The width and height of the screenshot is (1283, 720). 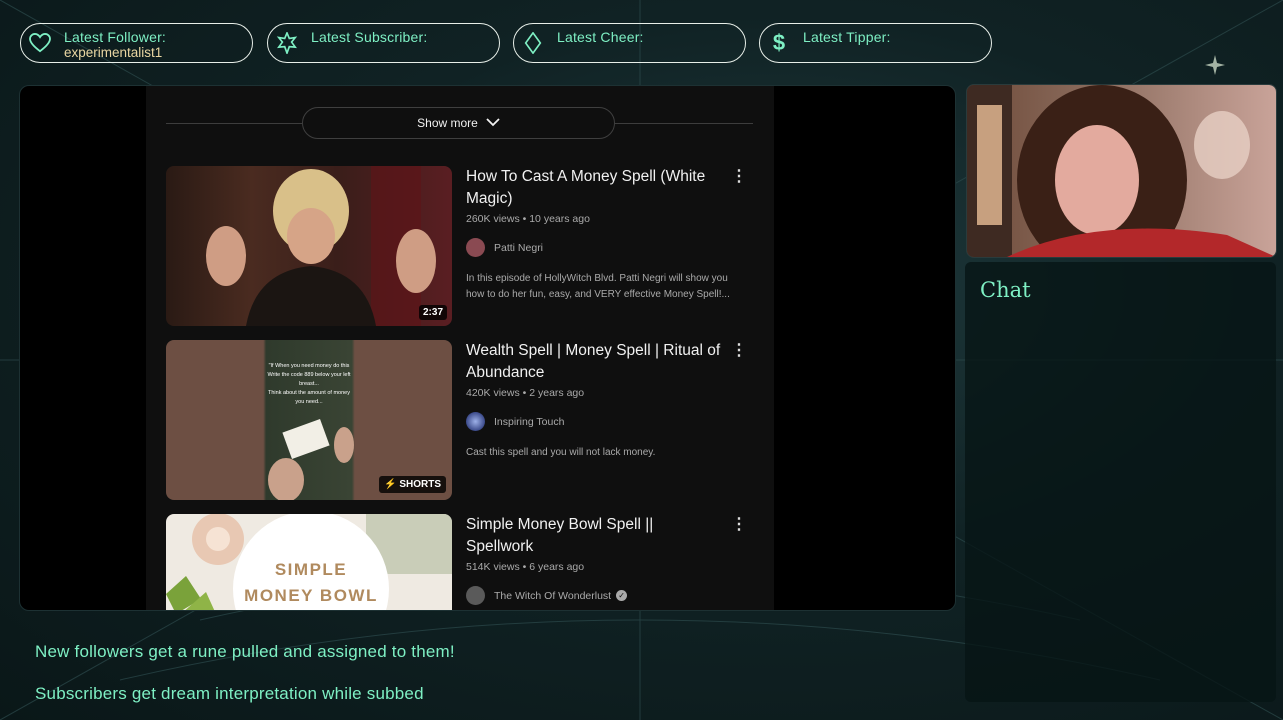 I want to click on latest-cheer-alert: Latest Cheer:, so click(x=629, y=43).